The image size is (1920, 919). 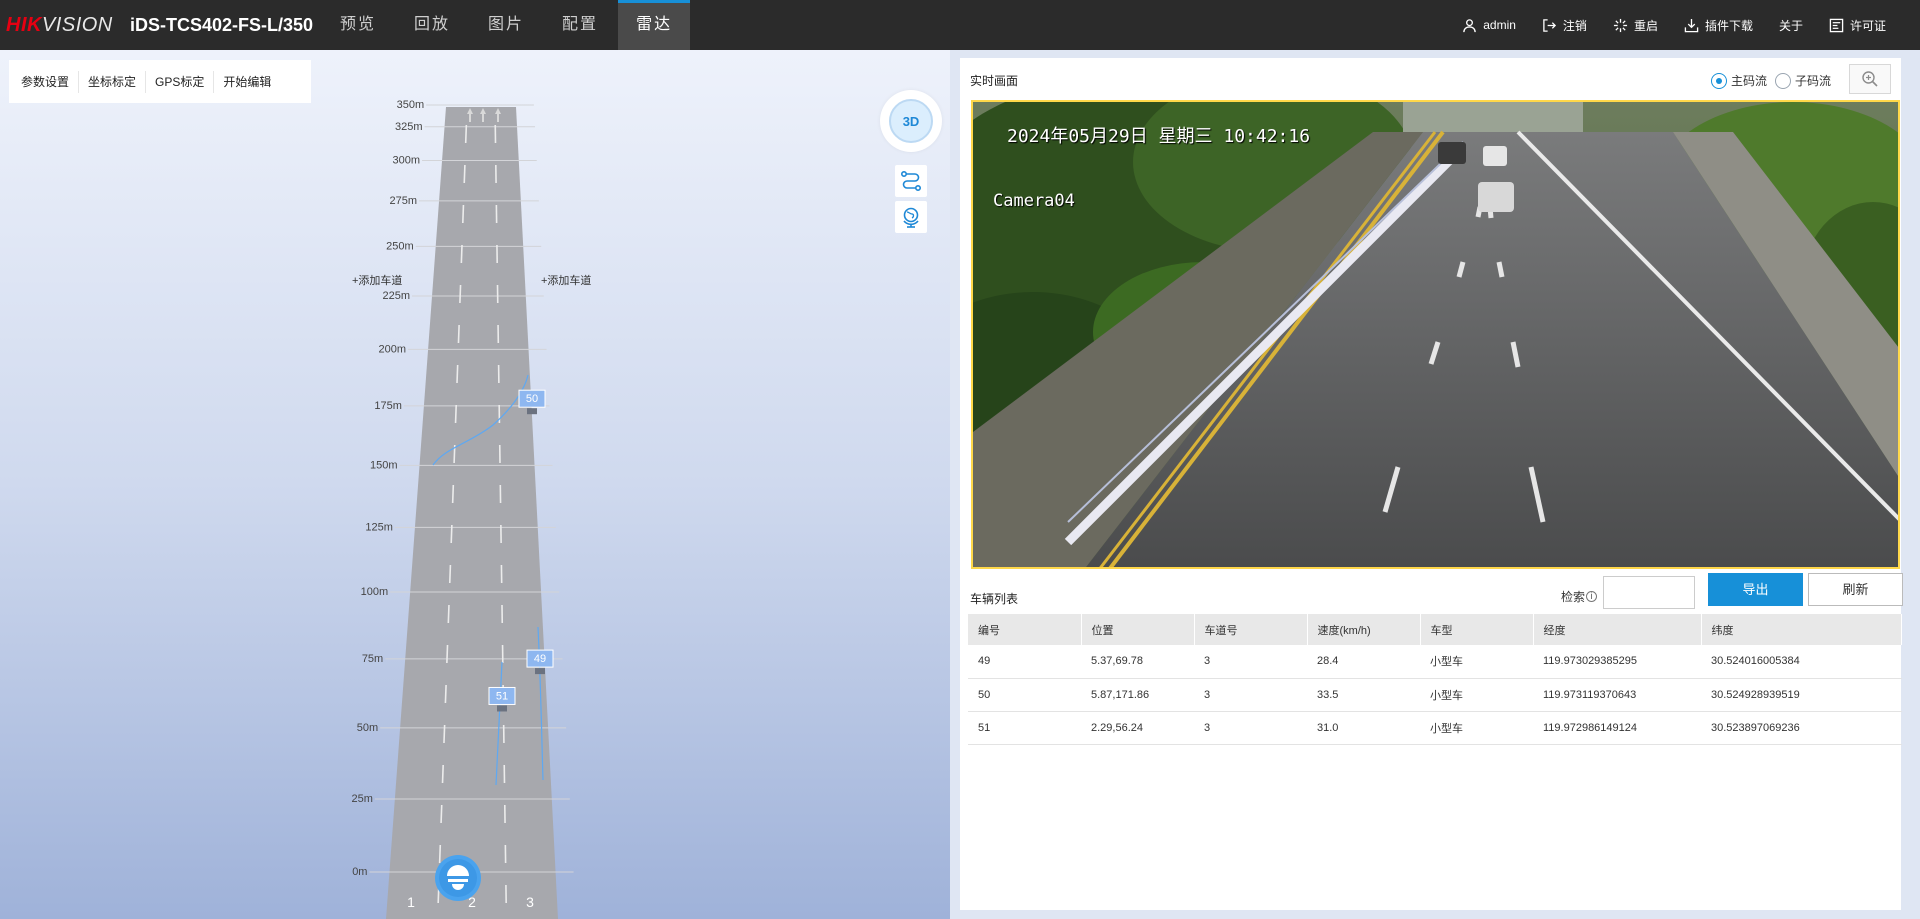 What do you see at coordinates (1635, 25) in the screenshot?
I see `restart-button: 重启` at bounding box center [1635, 25].